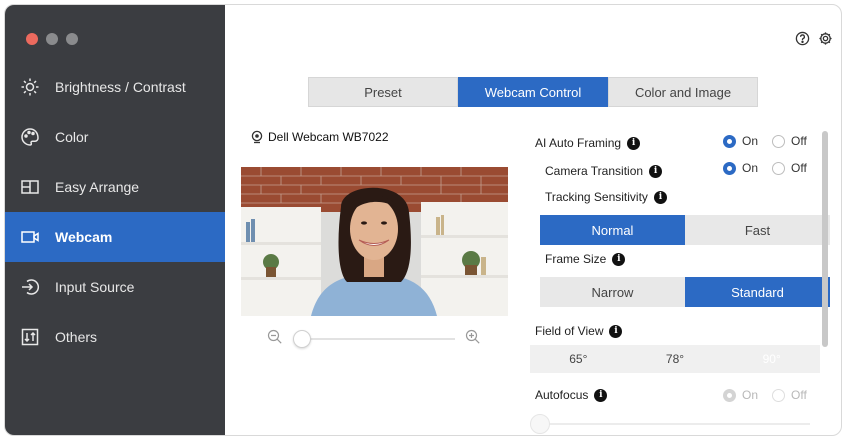 This screenshot has height=442, width=847. What do you see at coordinates (825, 239) in the screenshot?
I see `settings-scrollbar` at bounding box center [825, 239].